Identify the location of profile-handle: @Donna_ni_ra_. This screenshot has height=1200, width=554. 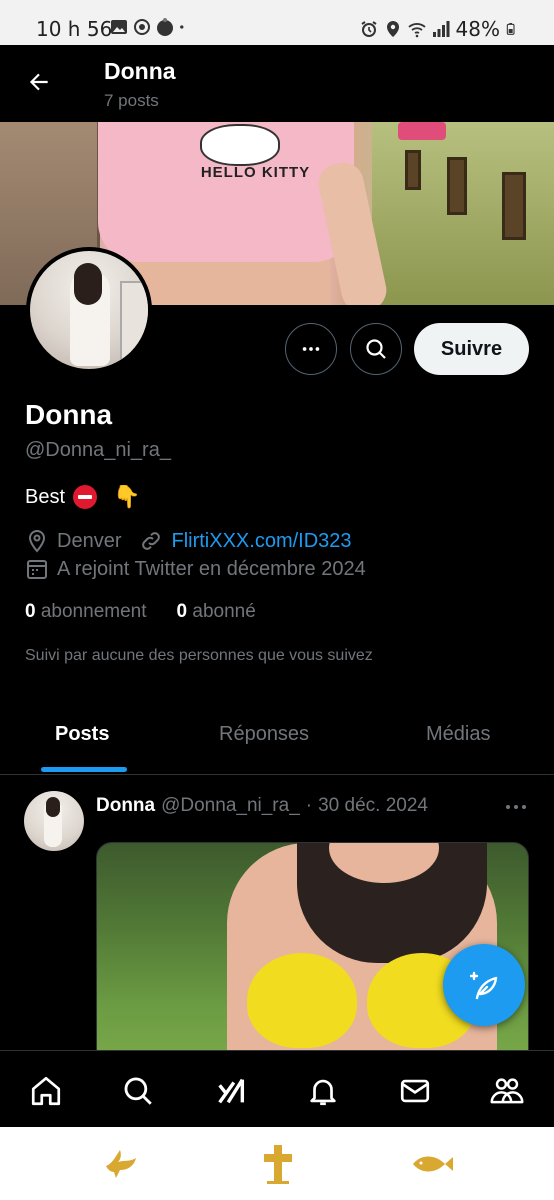
(98, 450).